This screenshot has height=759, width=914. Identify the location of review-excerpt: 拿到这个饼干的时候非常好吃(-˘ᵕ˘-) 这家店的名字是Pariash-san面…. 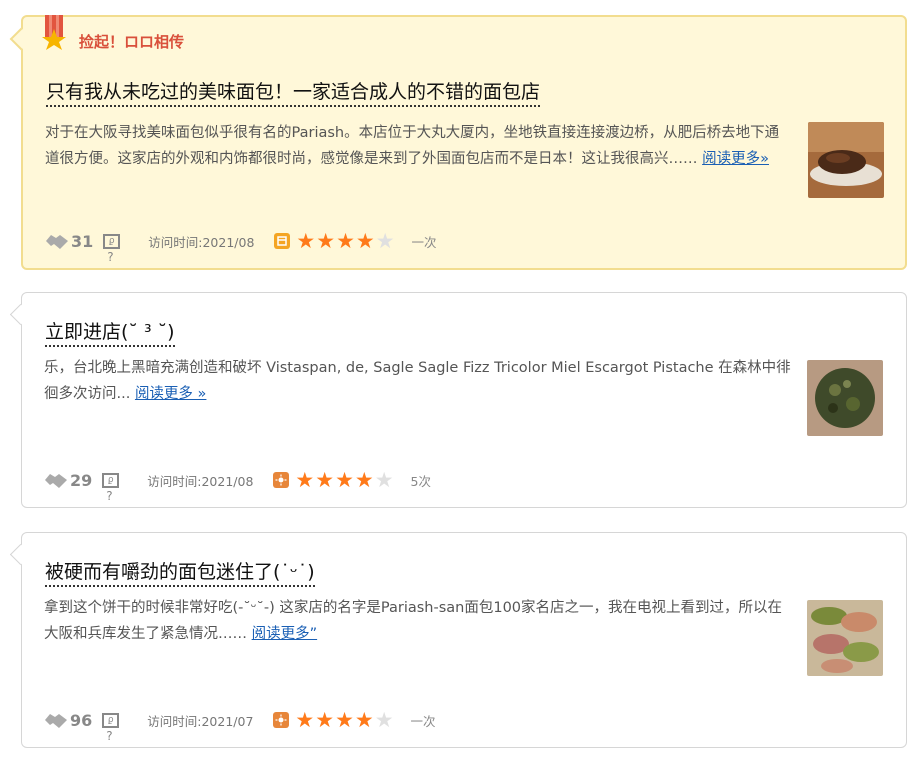
(418, 621).